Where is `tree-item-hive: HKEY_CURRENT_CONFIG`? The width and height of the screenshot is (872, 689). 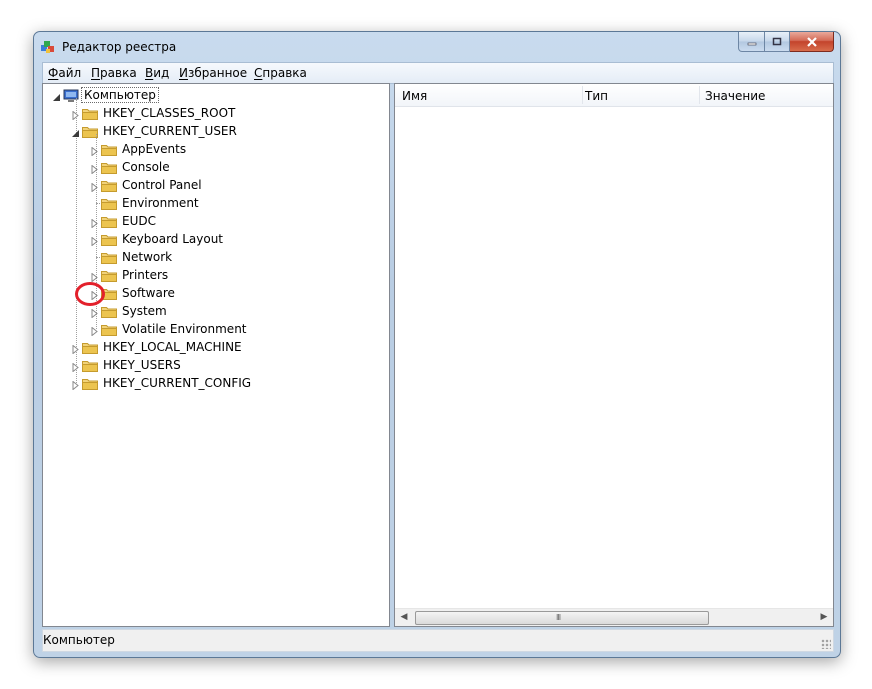
tree-item-hive: HKEY_CURRENT_CONFIG is located at coordinates (162, 383).